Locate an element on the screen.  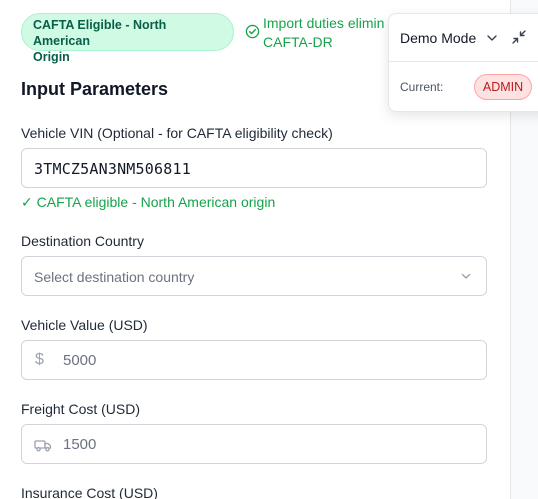
section-title: Input Parameters is located at coordinates (95, 89).